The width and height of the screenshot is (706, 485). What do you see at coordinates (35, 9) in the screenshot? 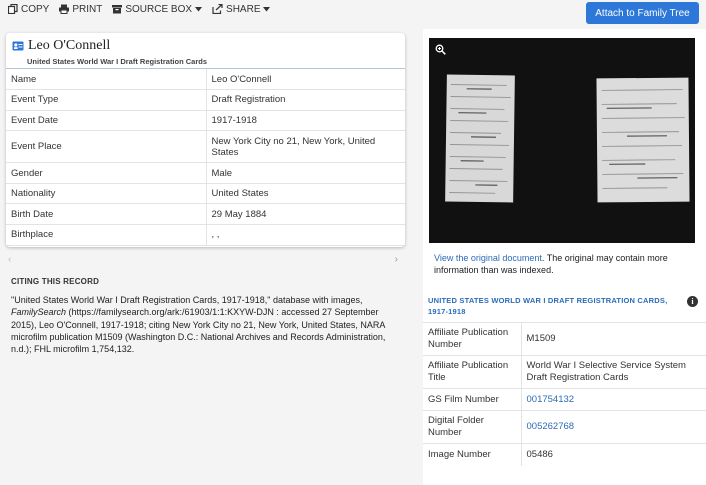
I see `copy-label: COPY` at bounding box center [35, 9].